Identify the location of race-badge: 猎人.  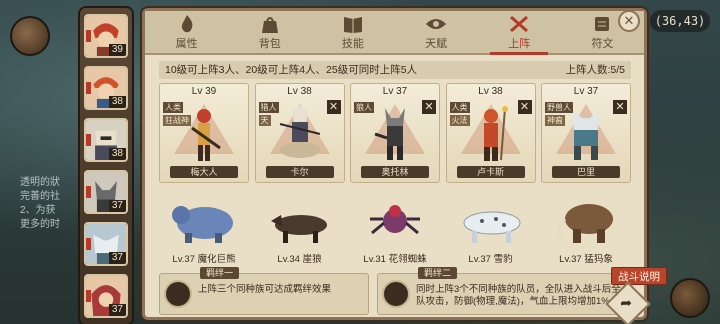
(268, 107).